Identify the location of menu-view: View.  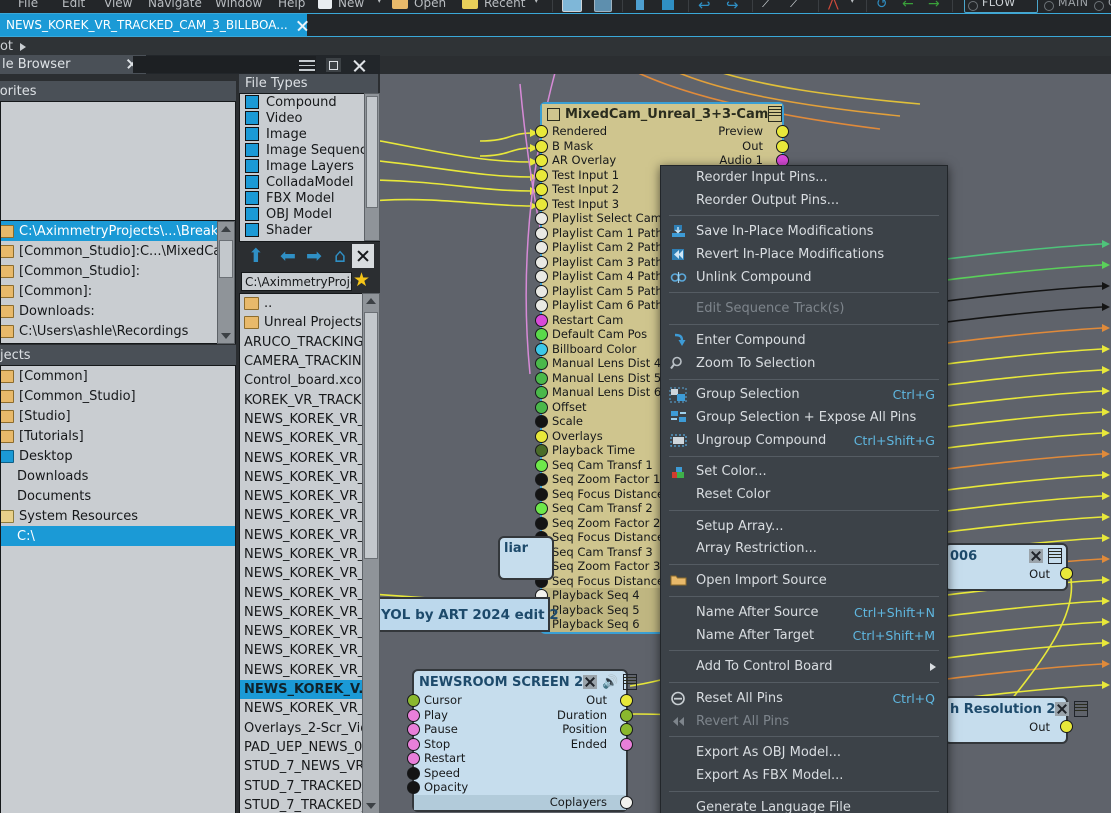
(118, 5).